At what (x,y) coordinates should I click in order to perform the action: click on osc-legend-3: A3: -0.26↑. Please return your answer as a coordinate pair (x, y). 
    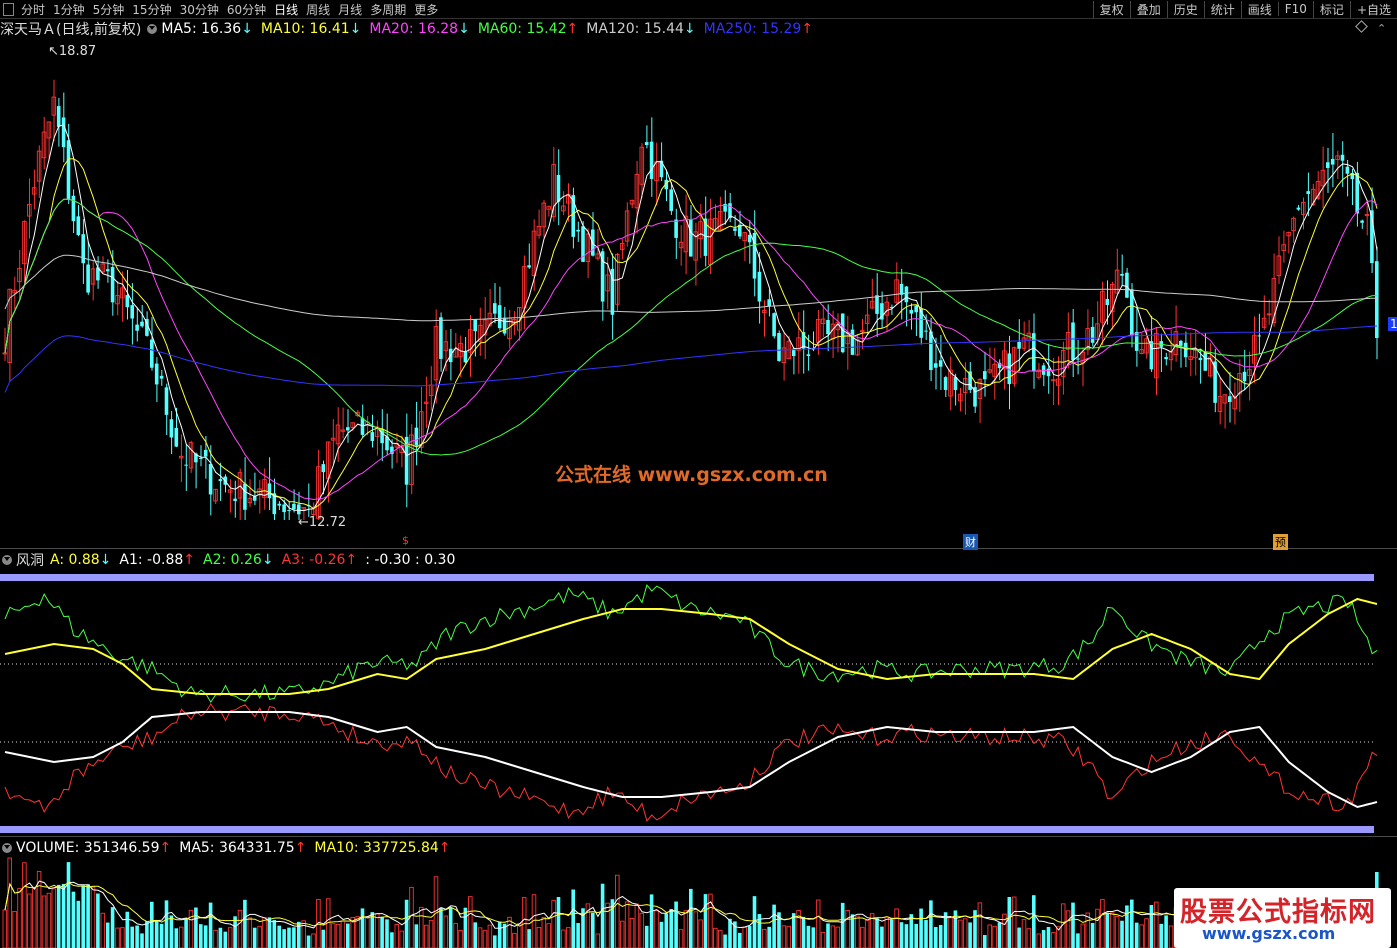
    Looking at the image, I should click on (319, 560).